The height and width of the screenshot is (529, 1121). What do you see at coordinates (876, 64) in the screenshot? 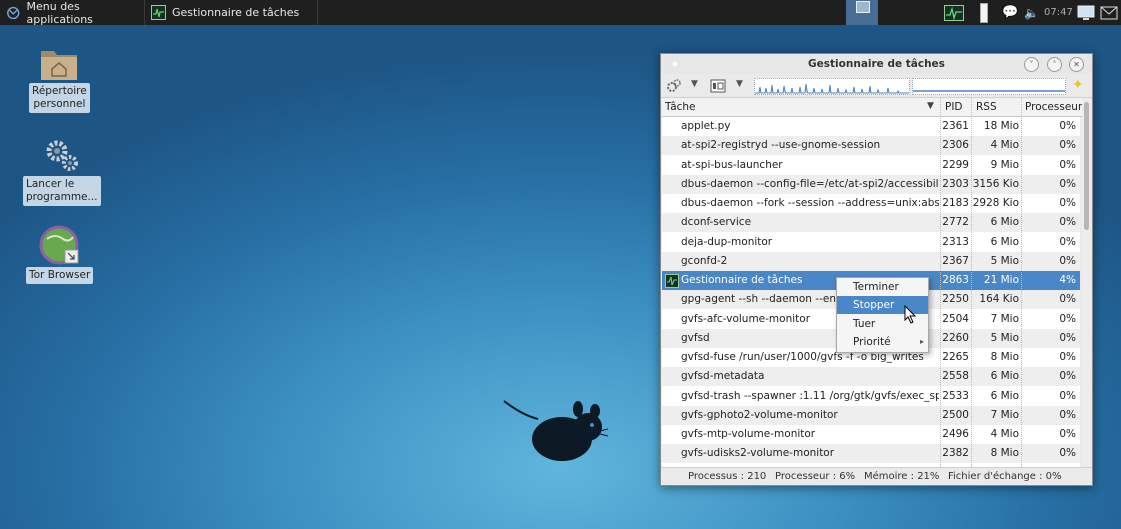
I see `window-titlebar: Gestionnaire de tâches ˅ ˄ ✕` at bounding box center [876, 64].